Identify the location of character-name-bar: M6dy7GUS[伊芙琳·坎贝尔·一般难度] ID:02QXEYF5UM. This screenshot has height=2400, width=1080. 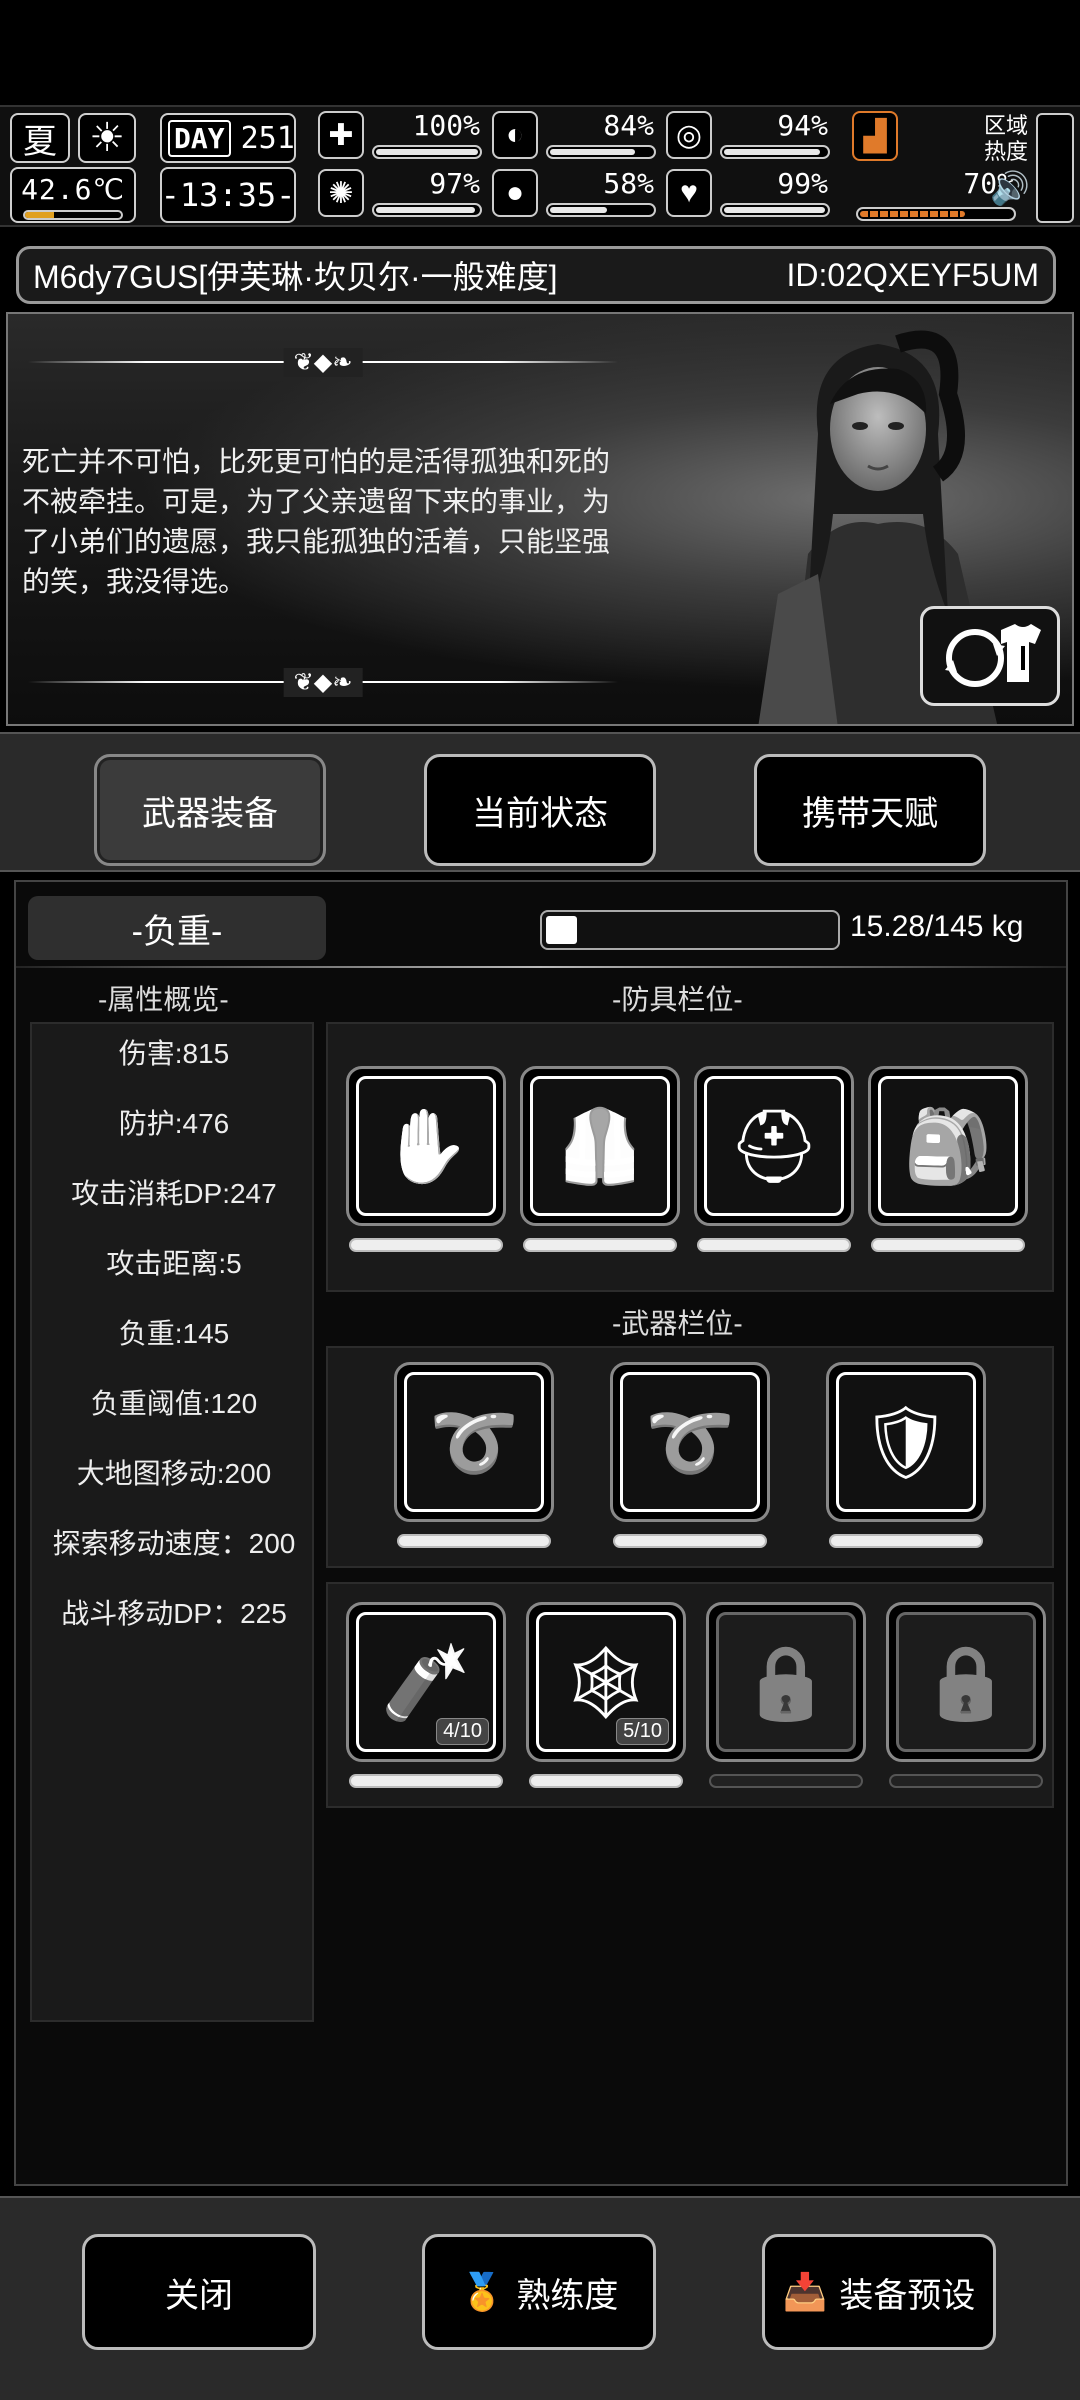
(536, 275).